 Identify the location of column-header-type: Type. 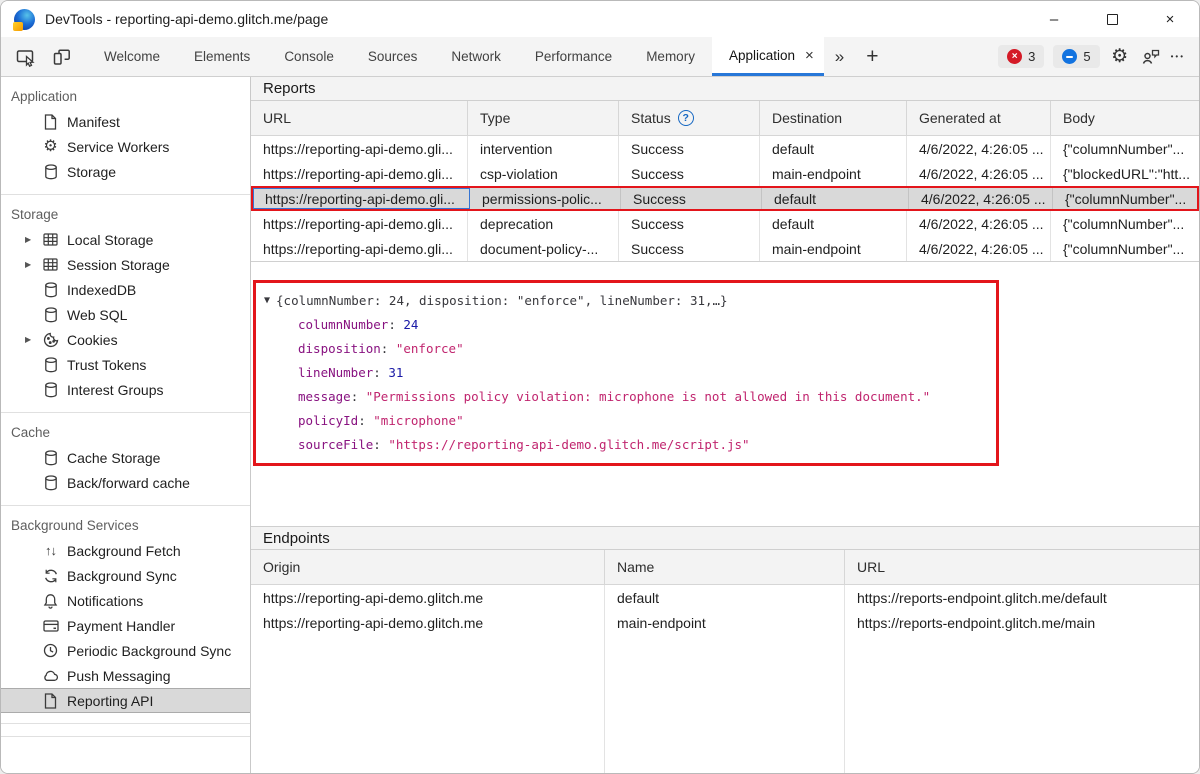
(543, 118).